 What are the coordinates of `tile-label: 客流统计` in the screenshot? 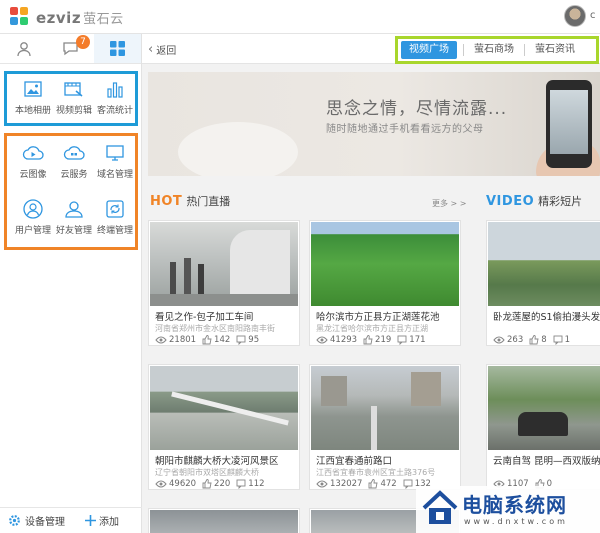 It's located at (114, 111).